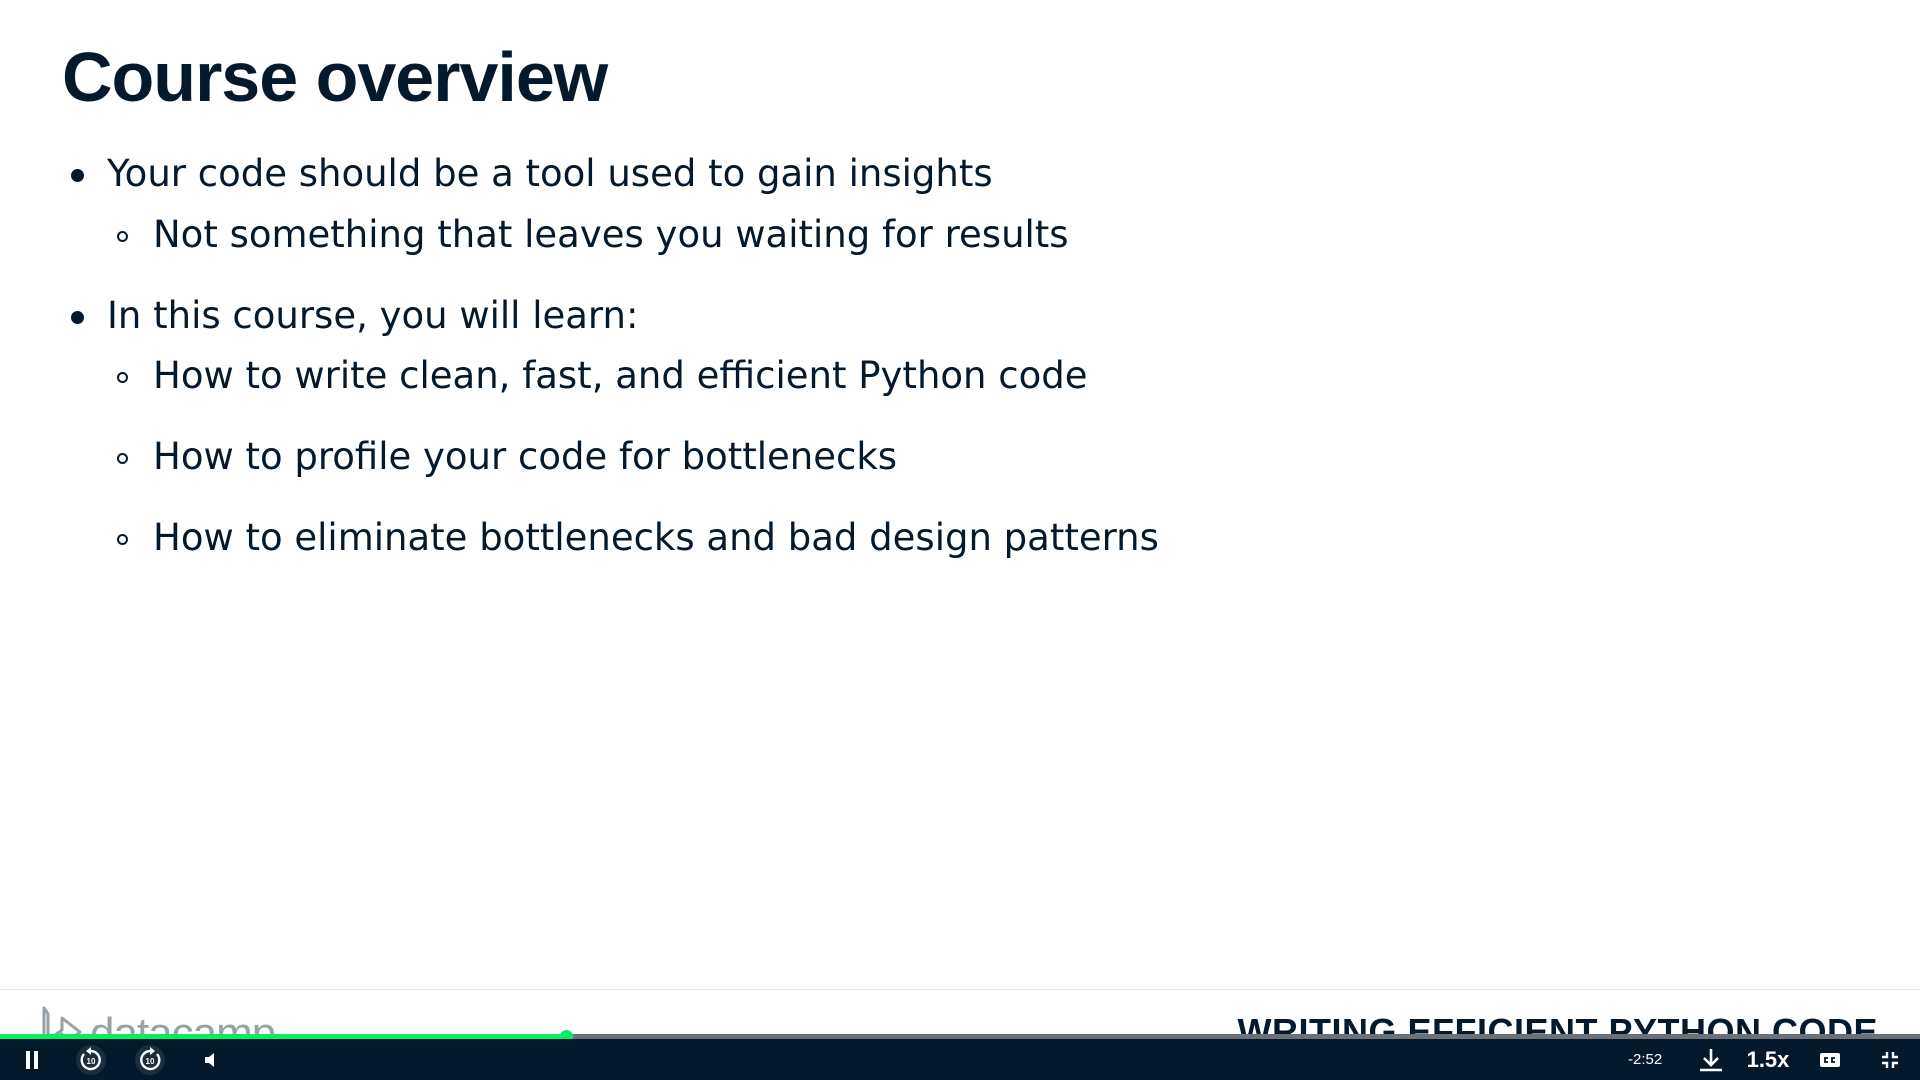 The height and width of the screenshot is (1080, 1920). What do you see at coordinates (960, 1059) in the screenshot?
I see `player-controls: 10 10 -2:52 1.5x` at bounding box center [960, 1059].